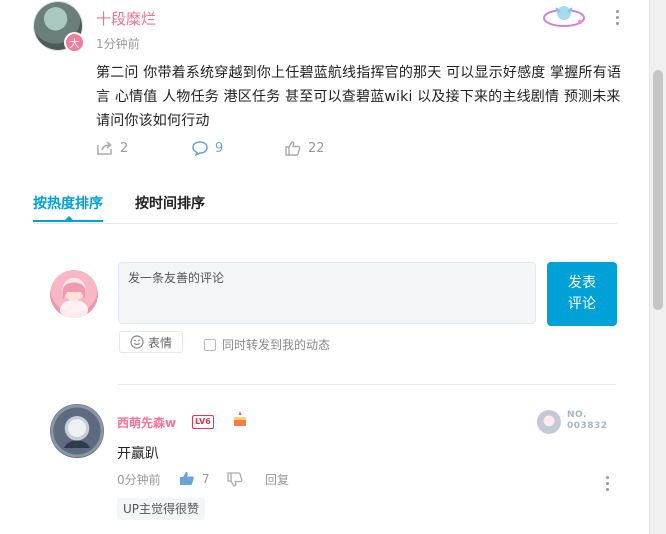 This screenshot has width=666, height=534. Describe the element at coordinates (357, 480) in the screenshot. I see `comment-meta: 0分钟前 7 回复` at that location.